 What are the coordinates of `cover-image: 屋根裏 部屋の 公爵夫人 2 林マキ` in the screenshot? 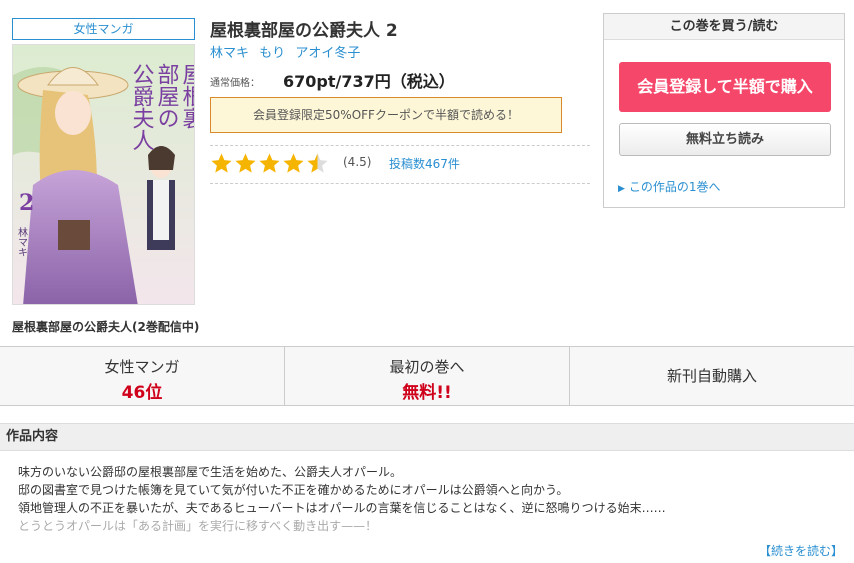 It's located at (103, 174).